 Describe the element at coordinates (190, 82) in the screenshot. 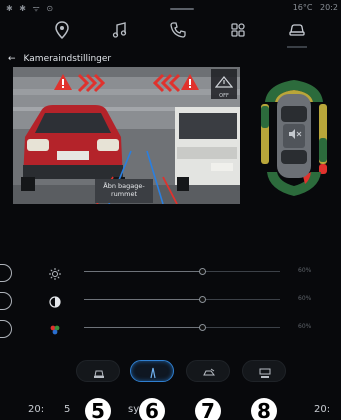

I see `right-warning-icon` at that location.